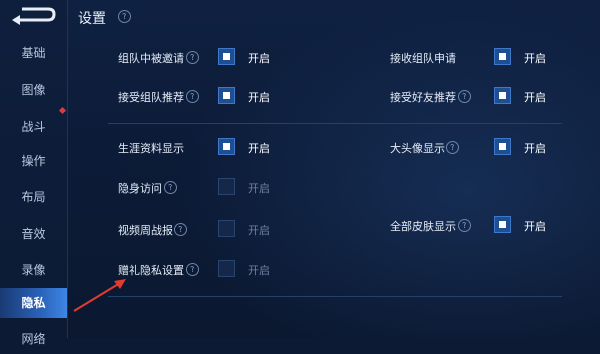 The image size is (600, 354). What do you see at coordinates (417, 148) in the screenshot?
I see `setting-label-large-avatar: 大头像显示` at bounding box center [417, 148].